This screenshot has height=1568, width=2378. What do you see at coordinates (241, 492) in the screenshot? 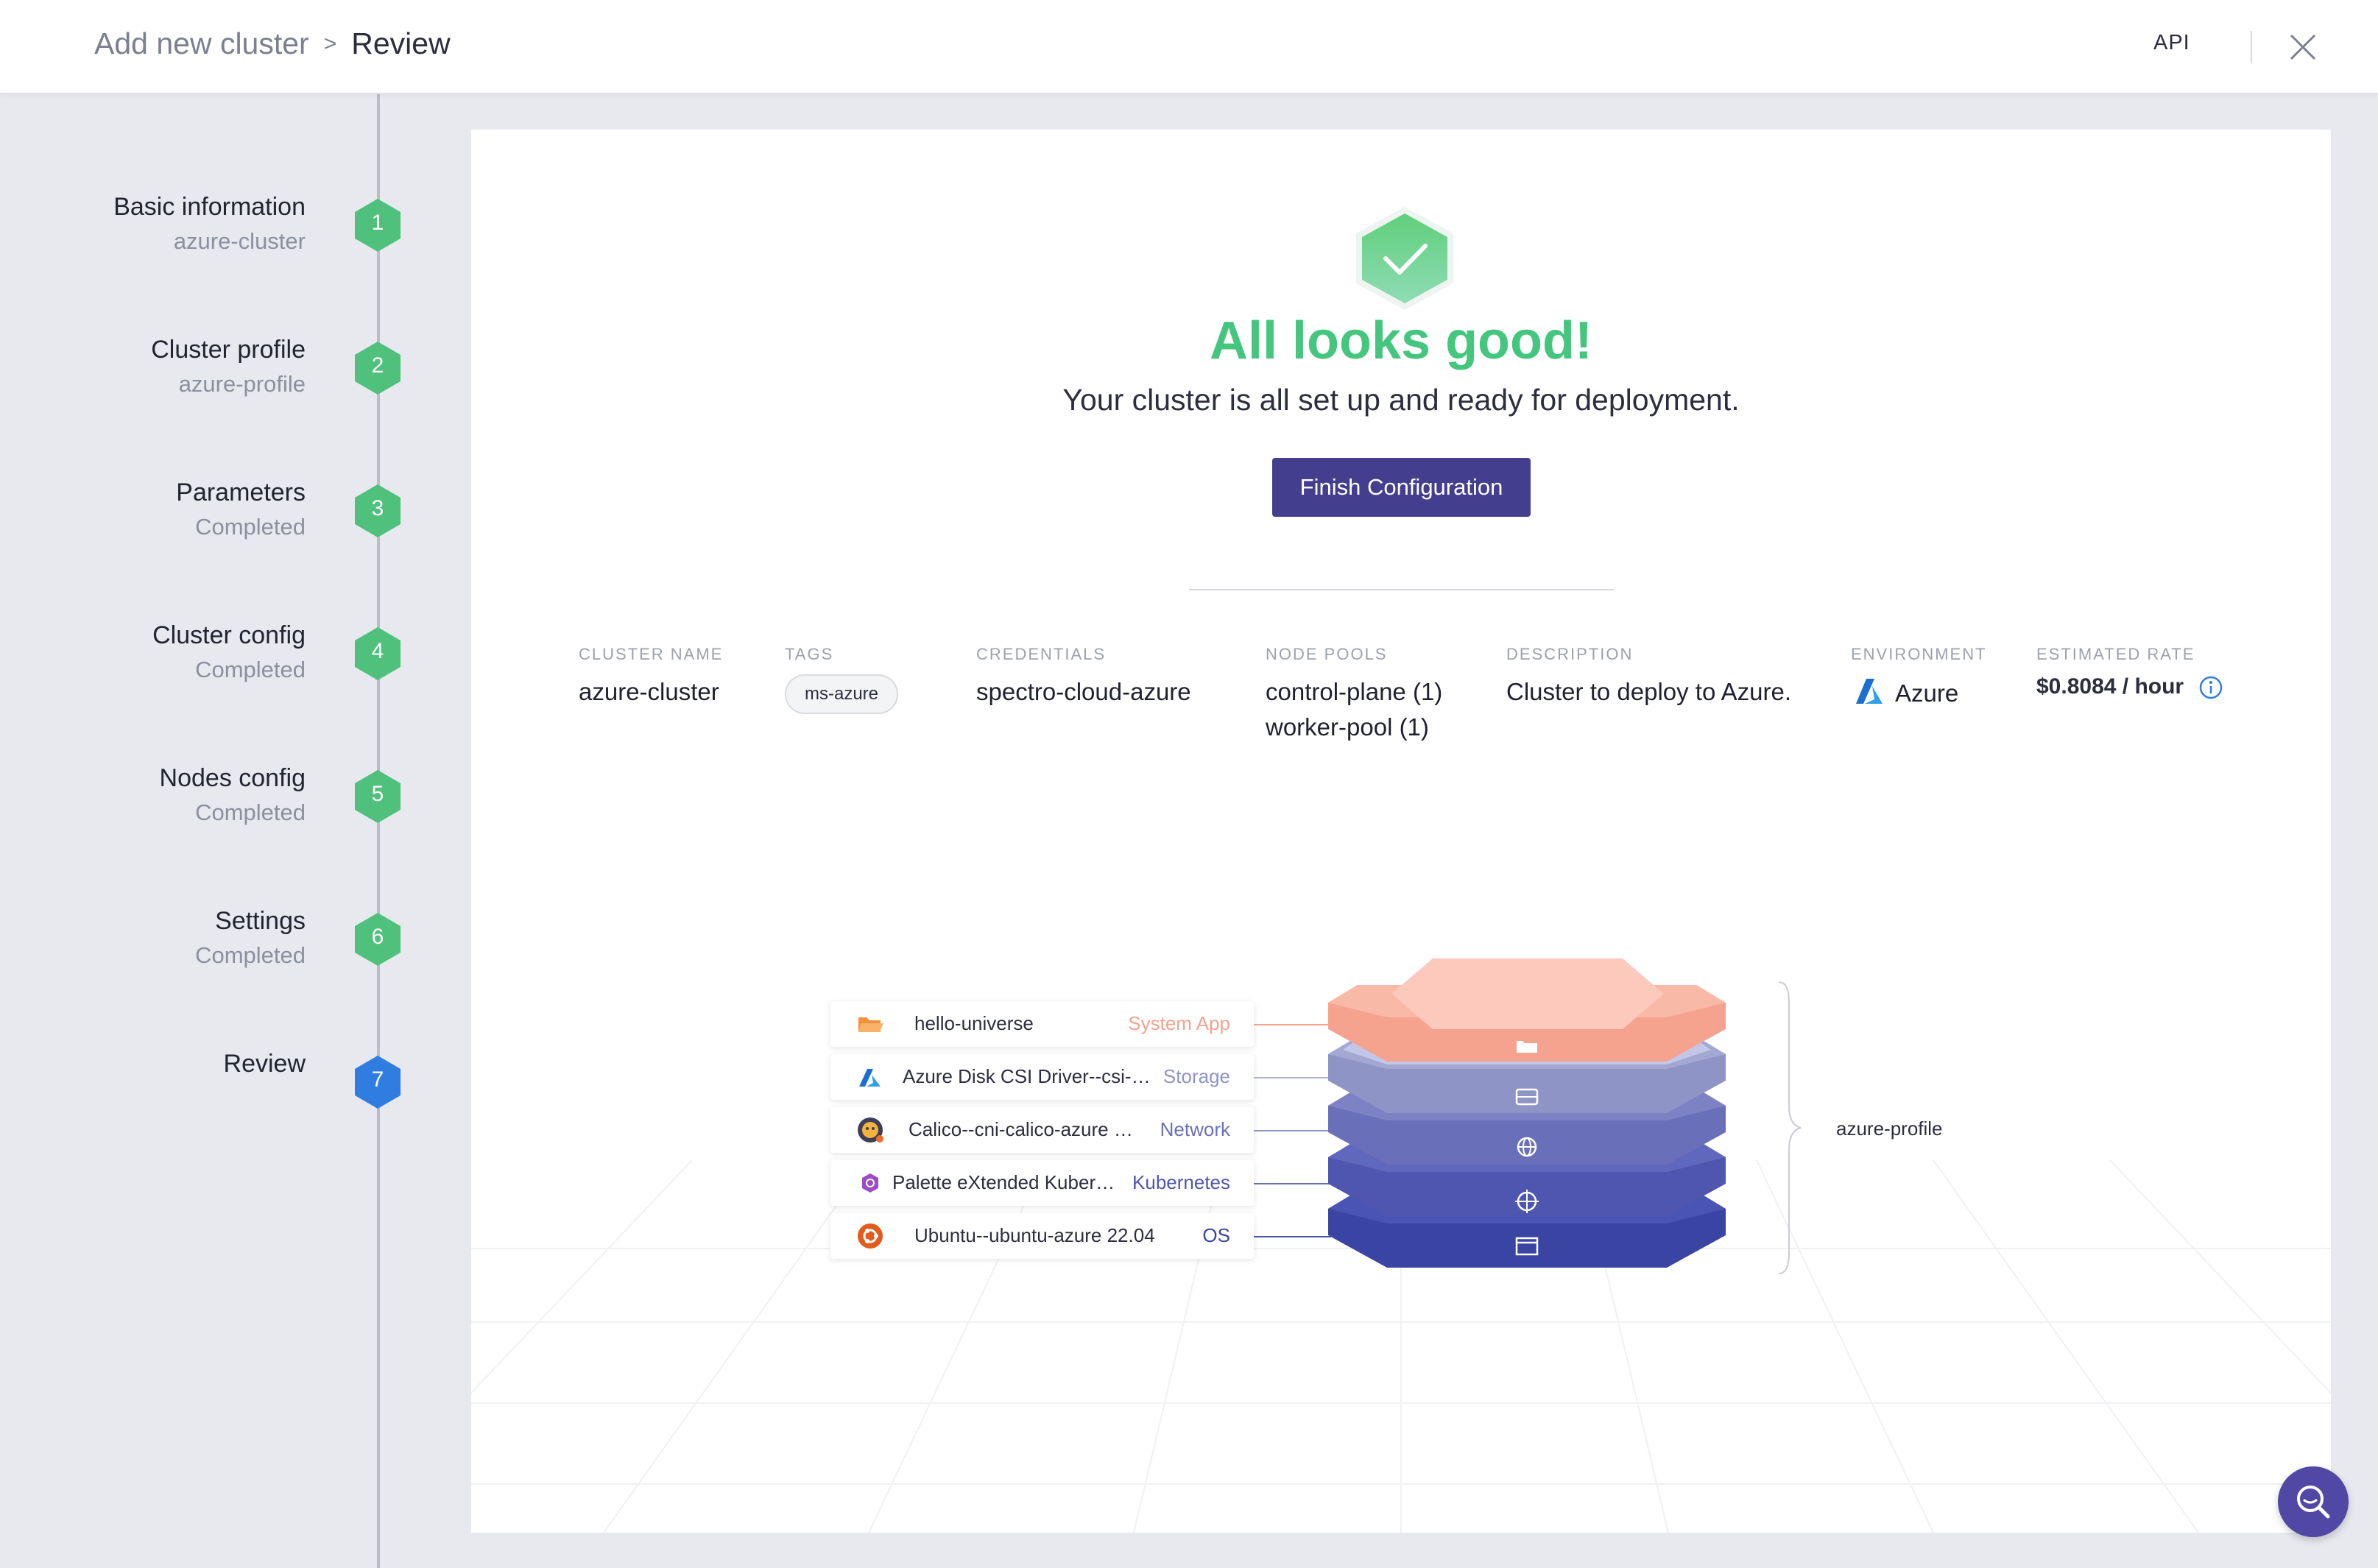
I see `step-title: Parameters` at bounding box center [241, 492].